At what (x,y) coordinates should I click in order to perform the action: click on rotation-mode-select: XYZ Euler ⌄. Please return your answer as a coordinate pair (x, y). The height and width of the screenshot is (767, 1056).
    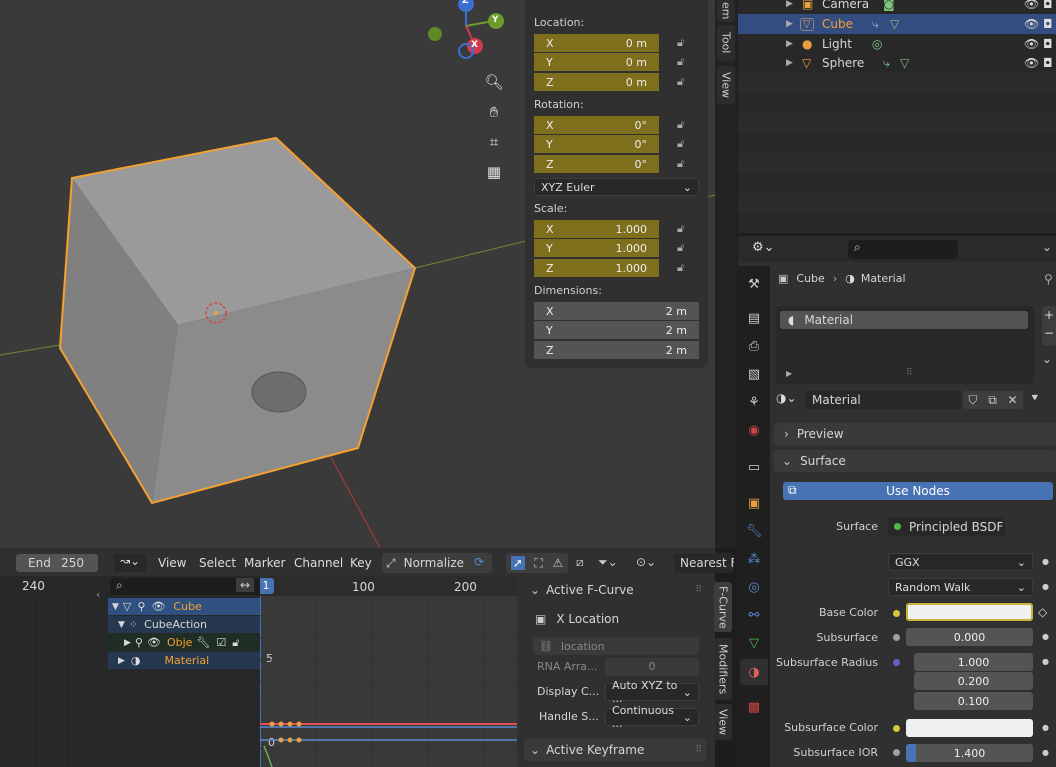
    Looking at the image, I should click on (616, 187).